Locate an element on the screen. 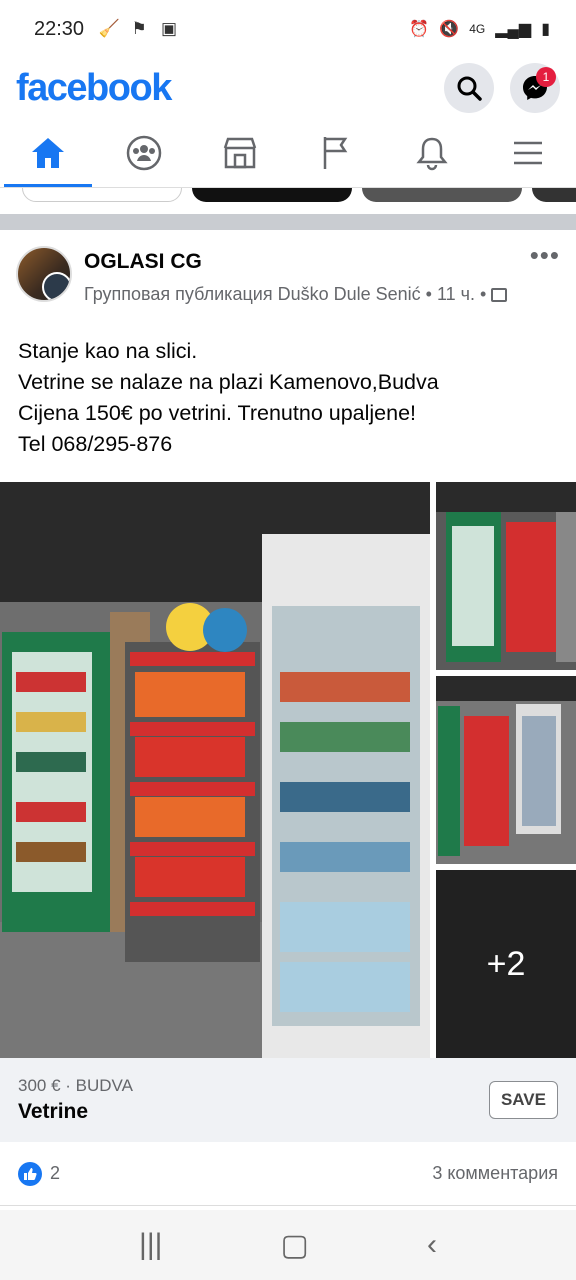  menu-icon is located at coordinates (528, 152).